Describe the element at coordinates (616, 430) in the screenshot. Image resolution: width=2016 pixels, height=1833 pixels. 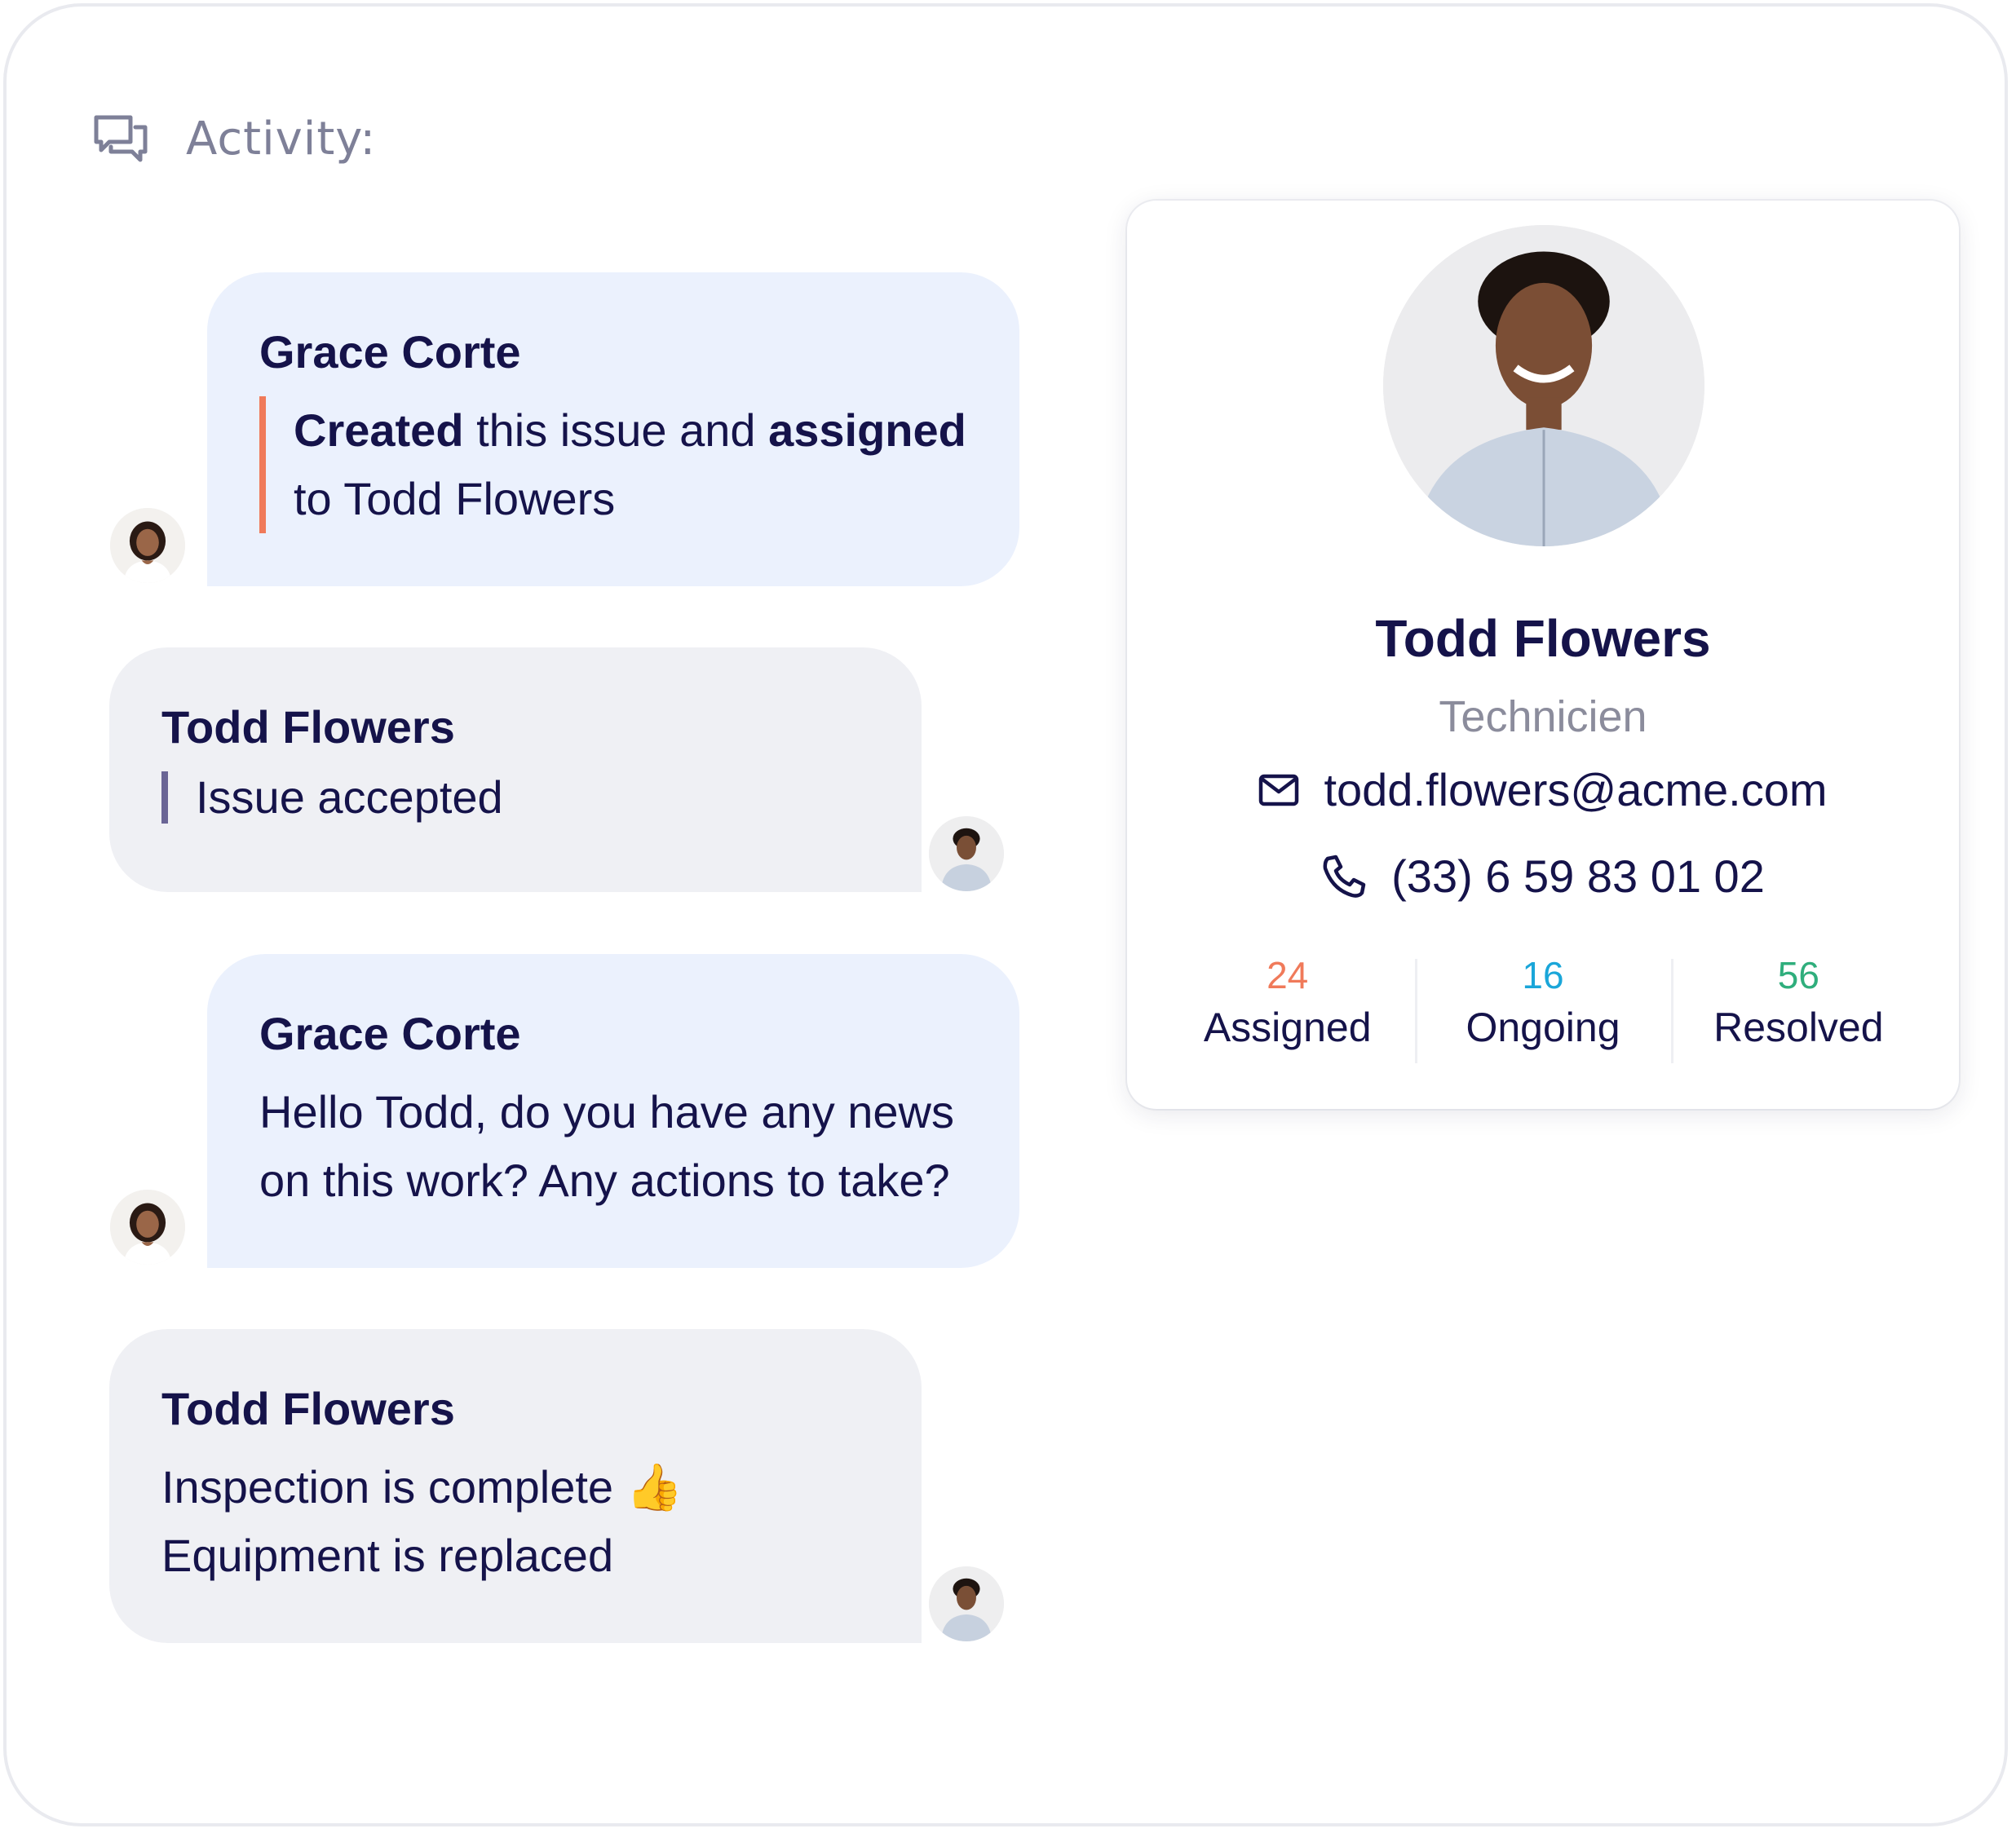
I see `message-text: this issue and` at that location.